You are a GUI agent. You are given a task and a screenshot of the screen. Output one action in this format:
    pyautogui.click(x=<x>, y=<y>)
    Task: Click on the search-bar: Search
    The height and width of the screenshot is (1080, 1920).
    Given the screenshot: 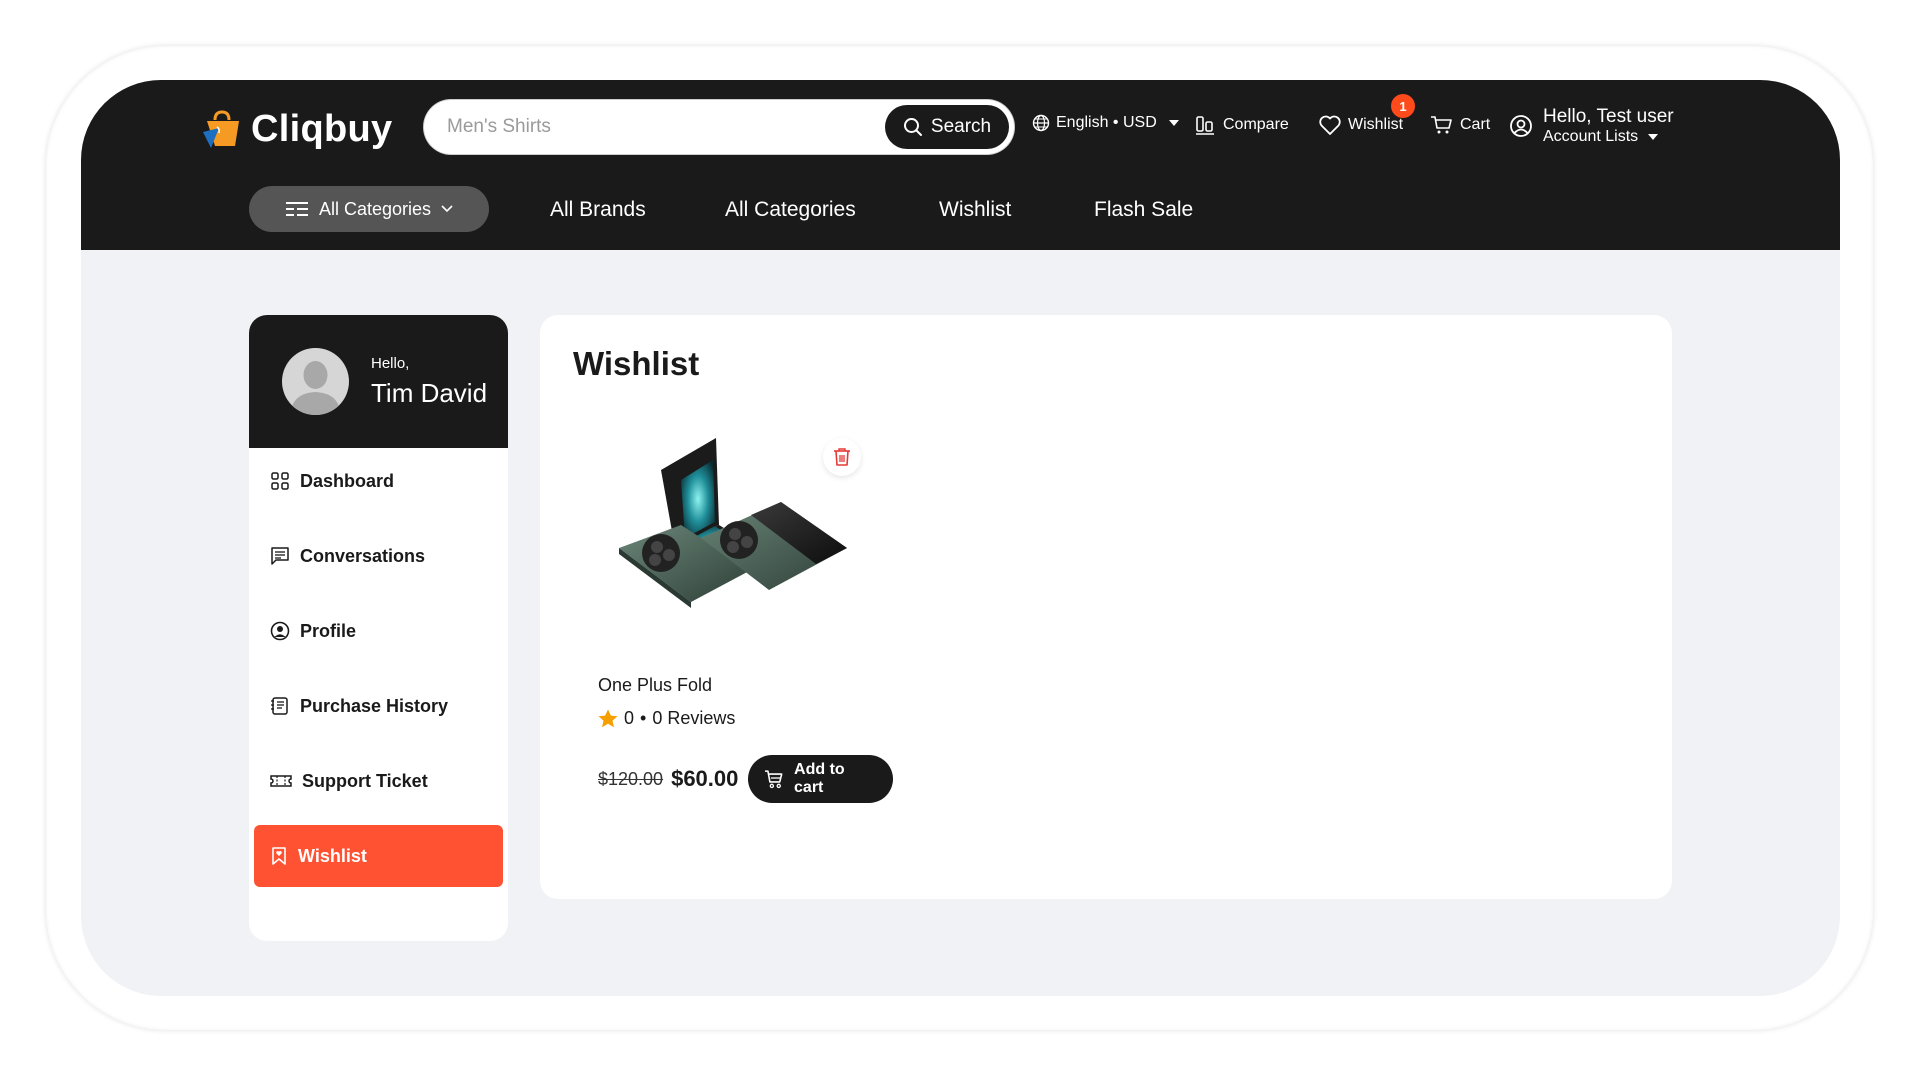 What is the action you would take?
    pyautogui.click(x=719, y=127)
    